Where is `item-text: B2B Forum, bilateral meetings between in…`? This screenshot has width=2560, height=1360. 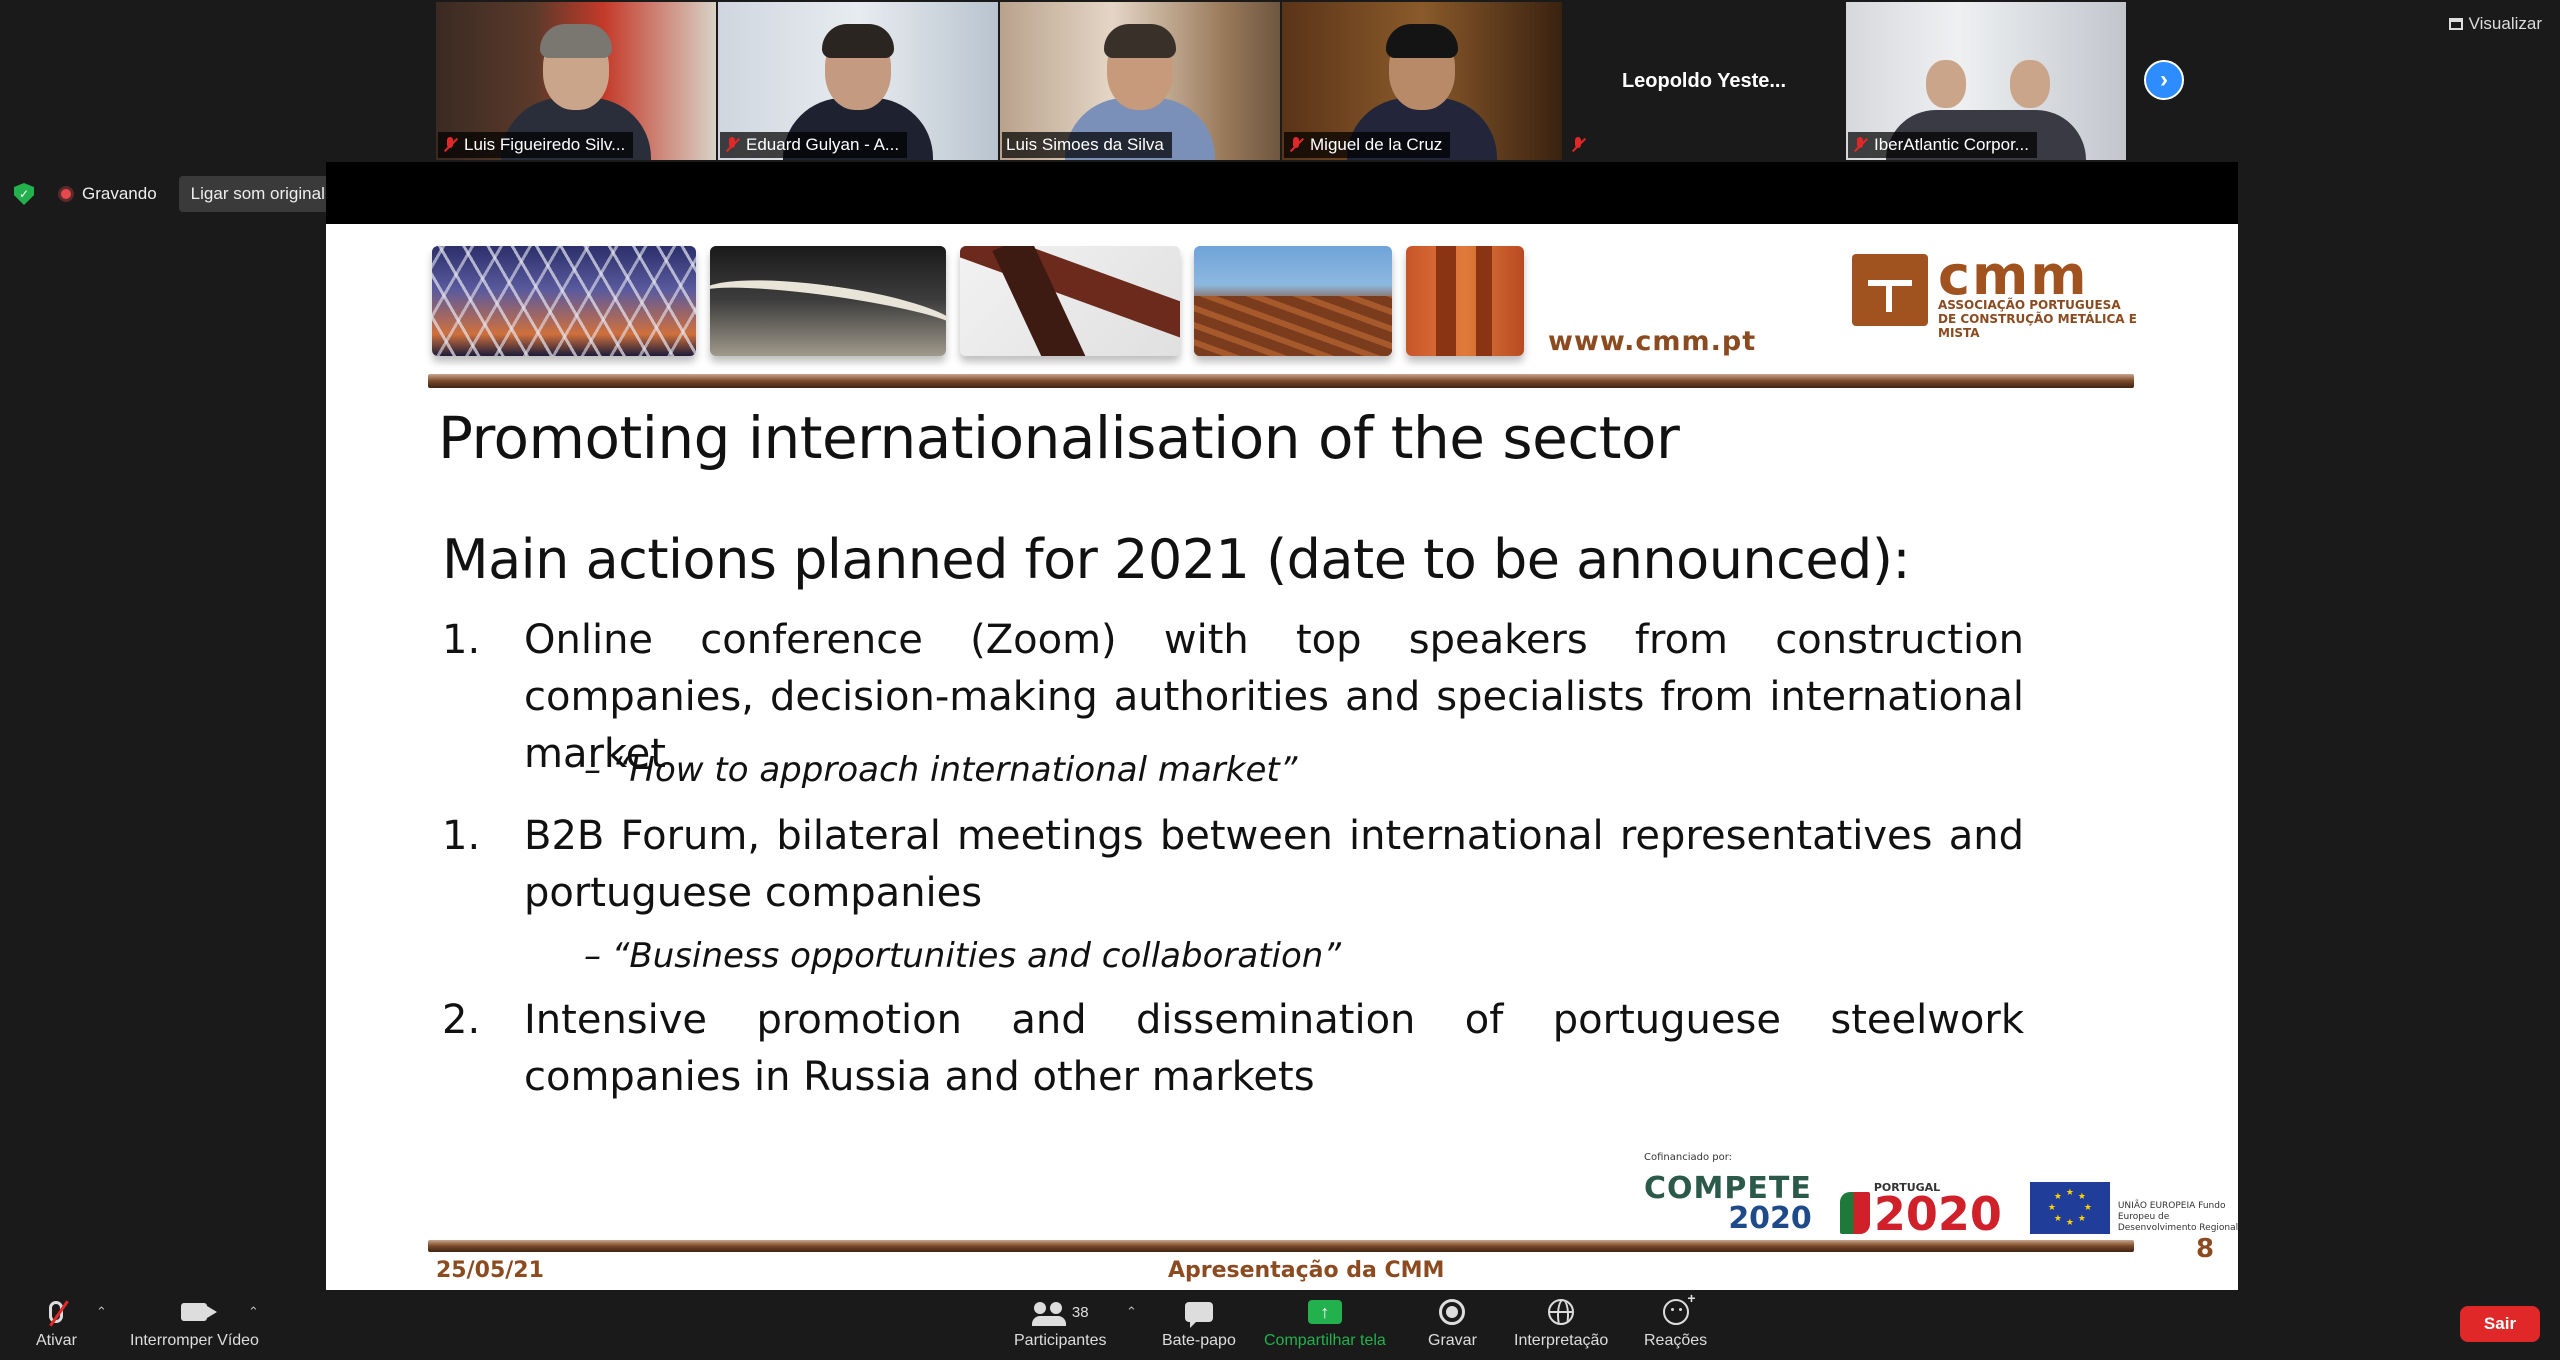 item-text: B2B Forum, bilateral meetings between in… is located at coordinates (1274, 864).